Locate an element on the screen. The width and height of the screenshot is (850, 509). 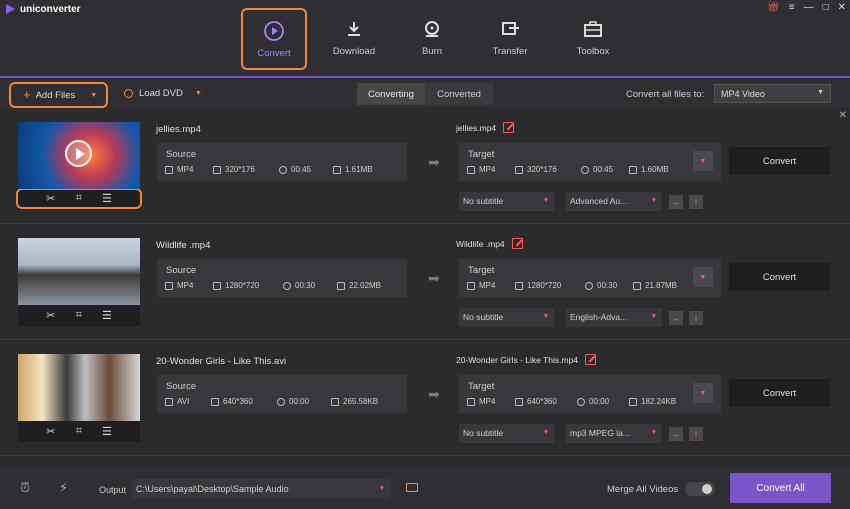
add-files-button: + Add Files ▼ is located at coordinates (58, 95).